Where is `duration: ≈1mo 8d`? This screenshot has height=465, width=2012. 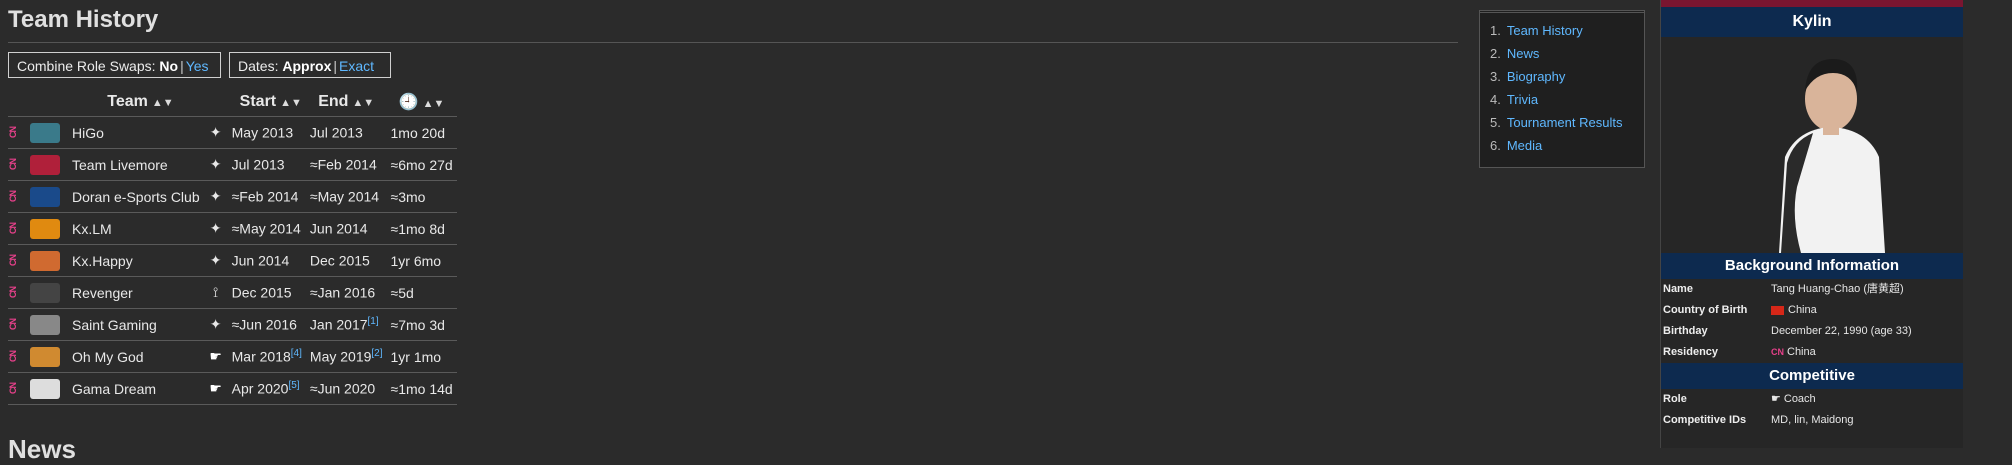
duration: ≈1mo 8d is located at coordinates (421, 228).